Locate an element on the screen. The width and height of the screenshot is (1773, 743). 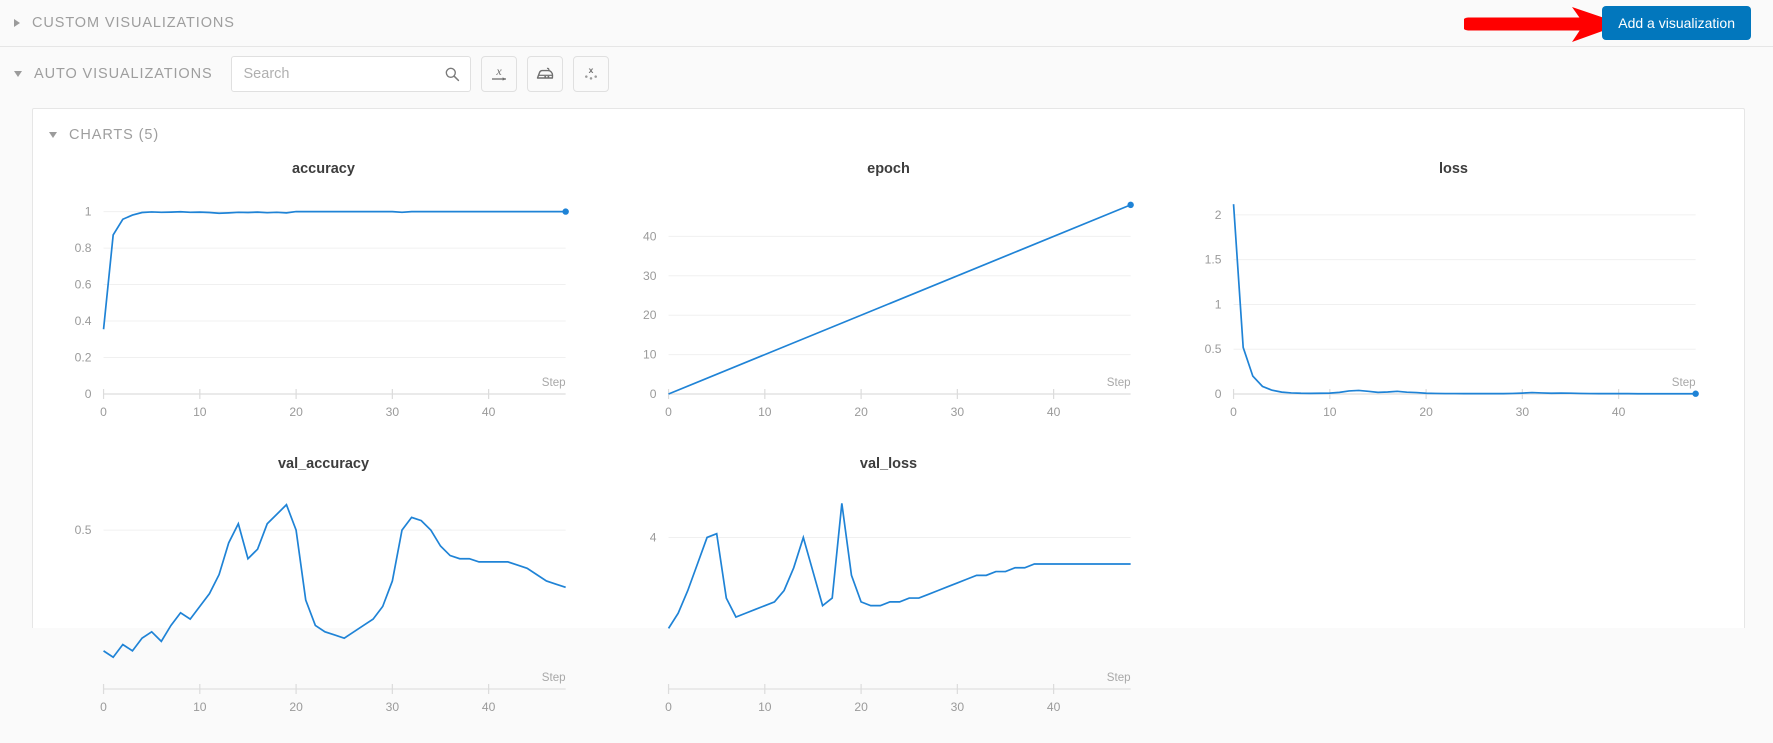
chart-plot: 0 10 20 30 40 0 10 20 30 40 Step is located at coordinates (888, 306).